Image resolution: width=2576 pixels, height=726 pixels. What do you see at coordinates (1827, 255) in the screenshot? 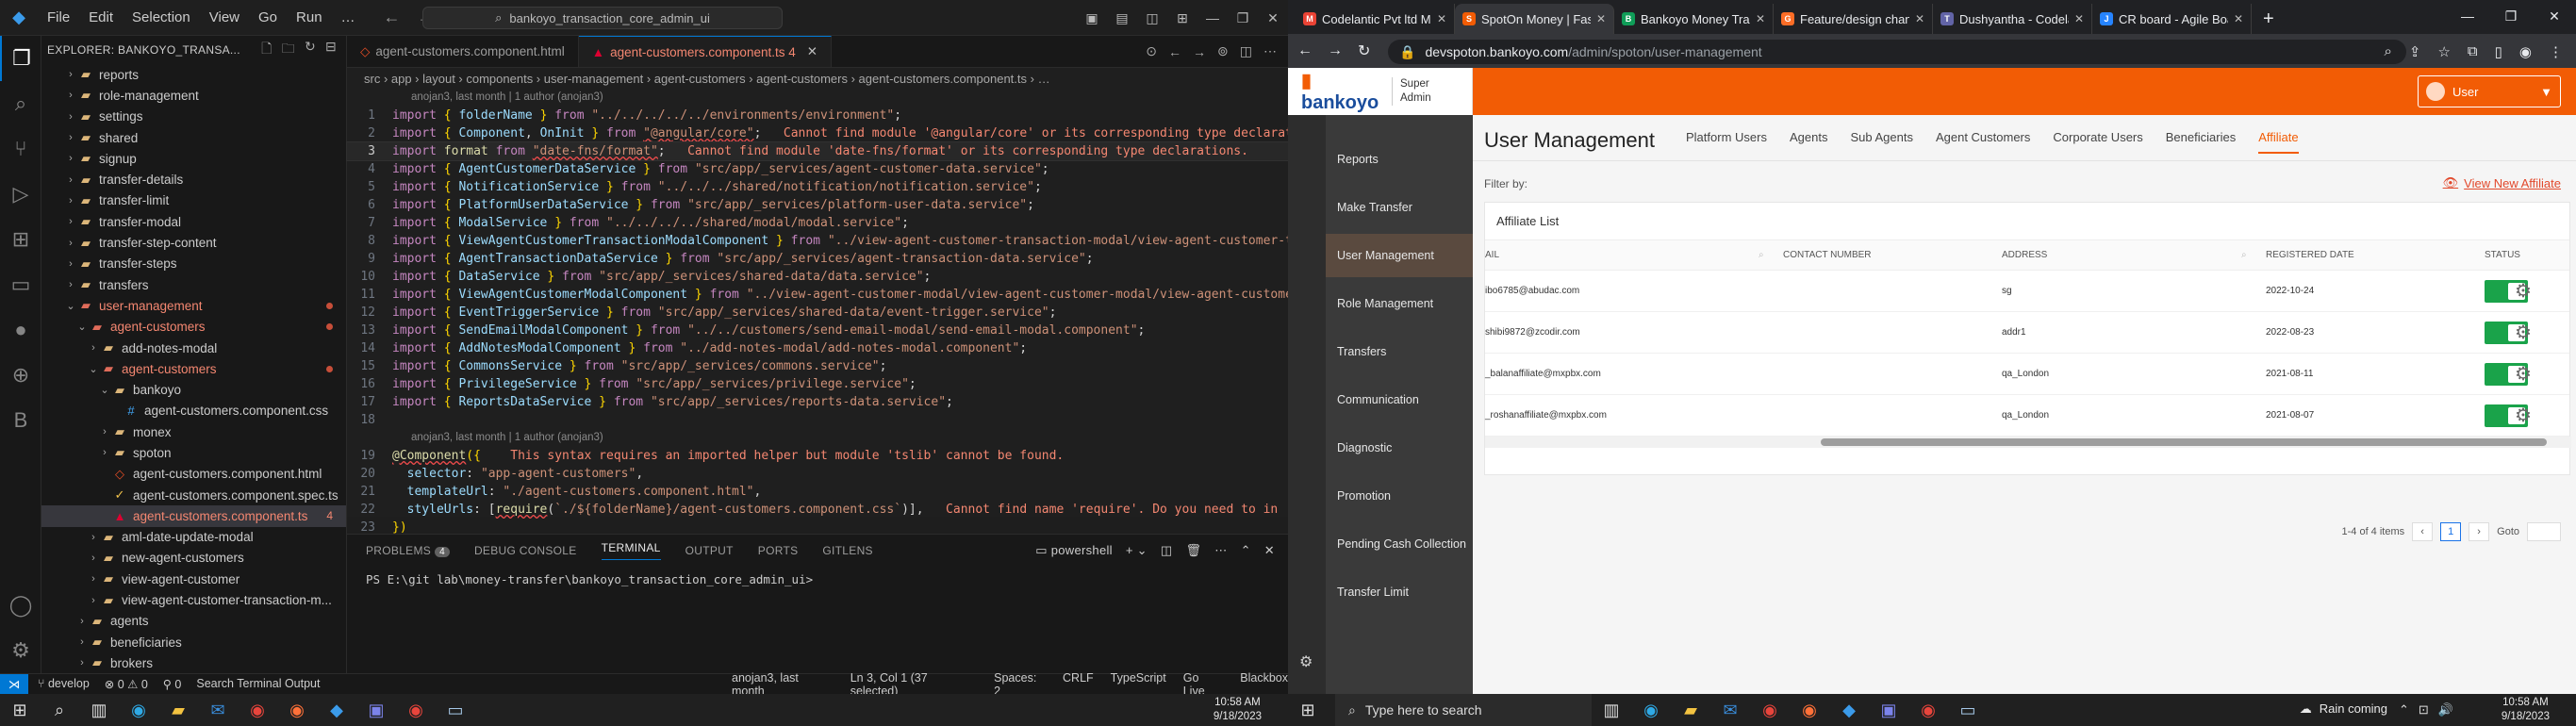
I see `column-header: CONTACT NUMBER` at bounding box center [1827, 255].